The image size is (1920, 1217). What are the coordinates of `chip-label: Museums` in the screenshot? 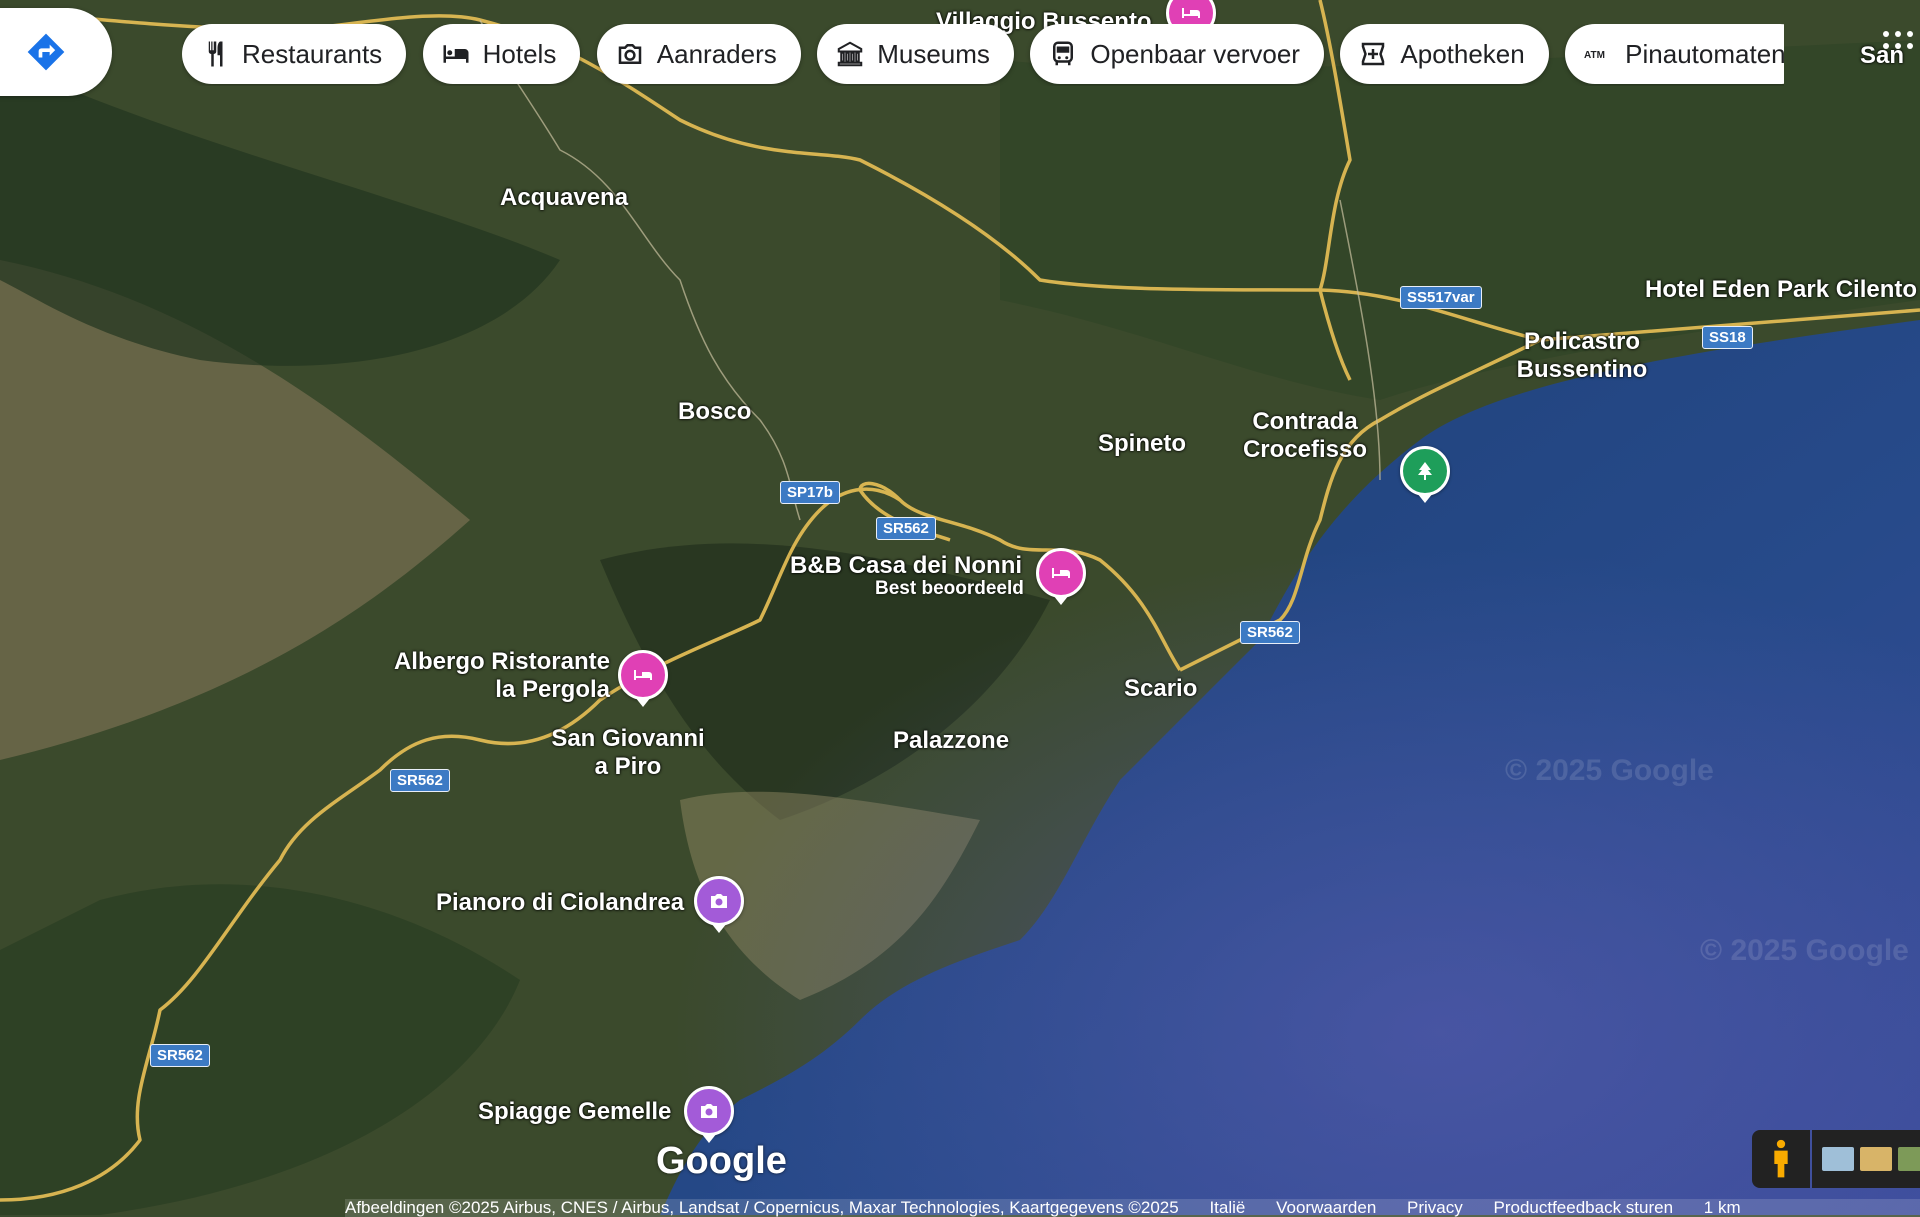 It's located at (933, 53).